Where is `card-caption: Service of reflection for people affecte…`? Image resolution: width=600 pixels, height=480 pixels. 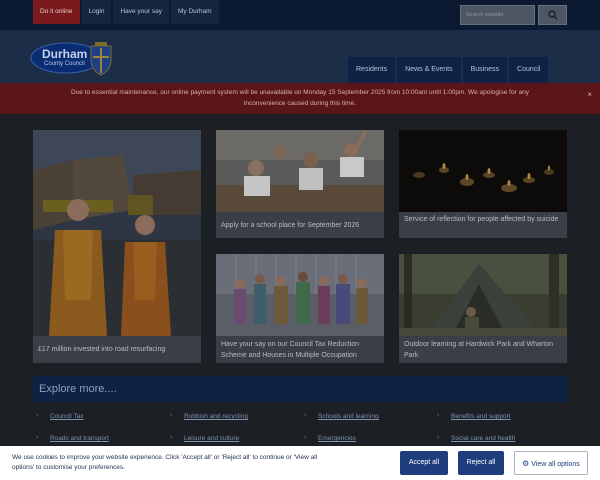 card-caption: Service of reflection for people affecte… is located at coordinates (481, 219).